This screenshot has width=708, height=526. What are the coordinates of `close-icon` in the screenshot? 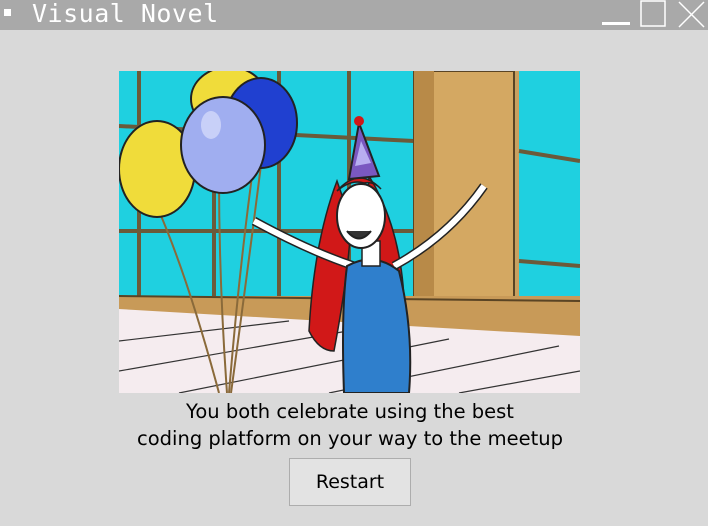 It's located at (691, 15).